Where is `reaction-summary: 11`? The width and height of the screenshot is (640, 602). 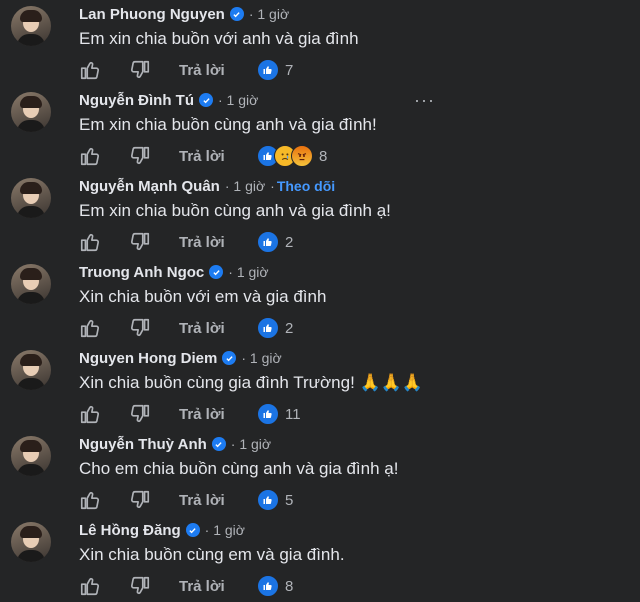 reaction-summary: 11 is located at coordinates (279, 414).